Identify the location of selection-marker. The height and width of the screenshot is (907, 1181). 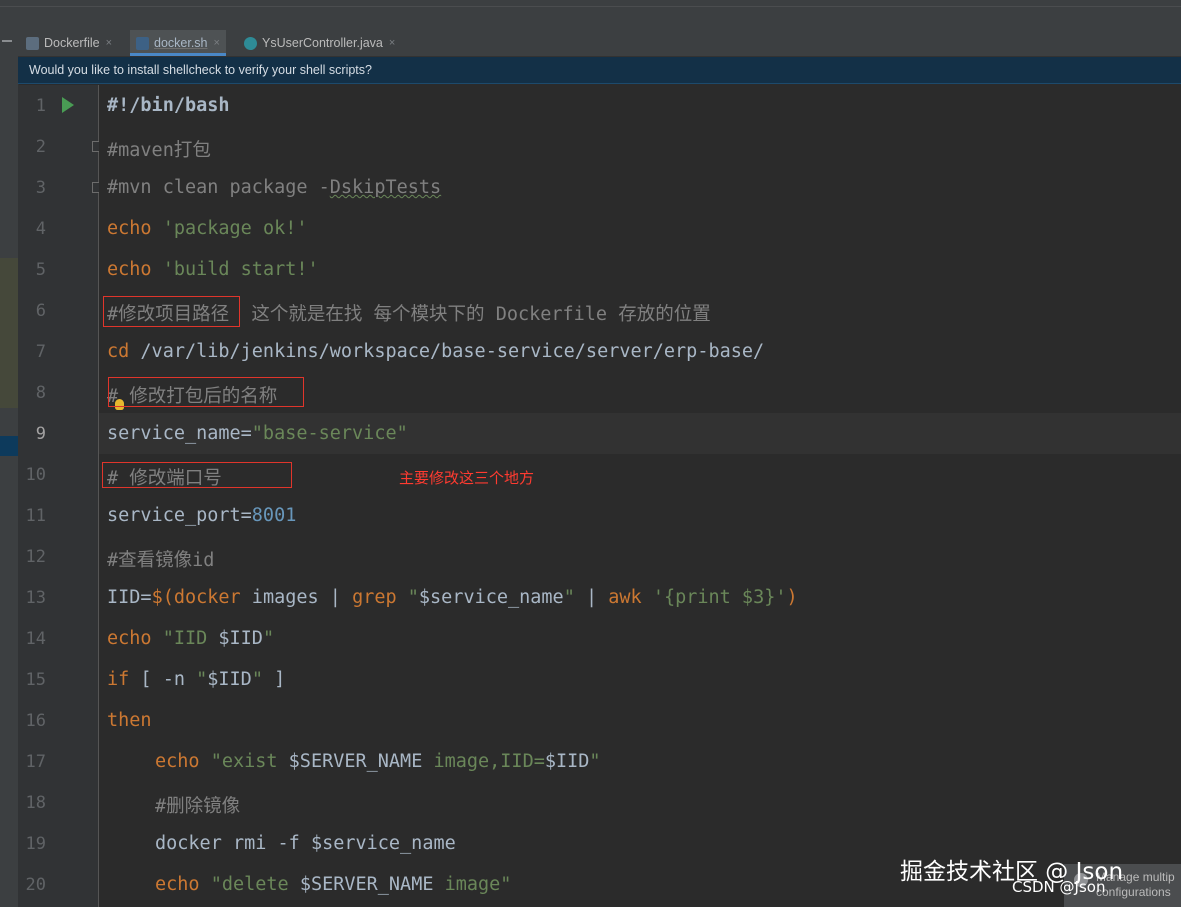
(9, 446).